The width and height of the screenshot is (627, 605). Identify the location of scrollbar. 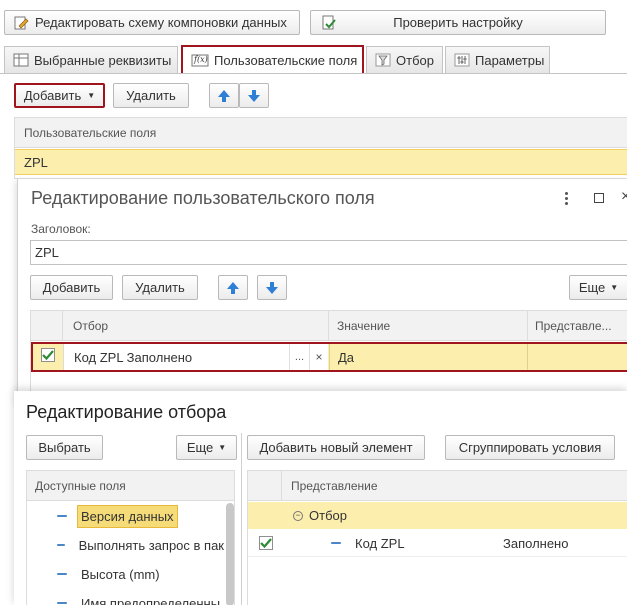
(230, 554).